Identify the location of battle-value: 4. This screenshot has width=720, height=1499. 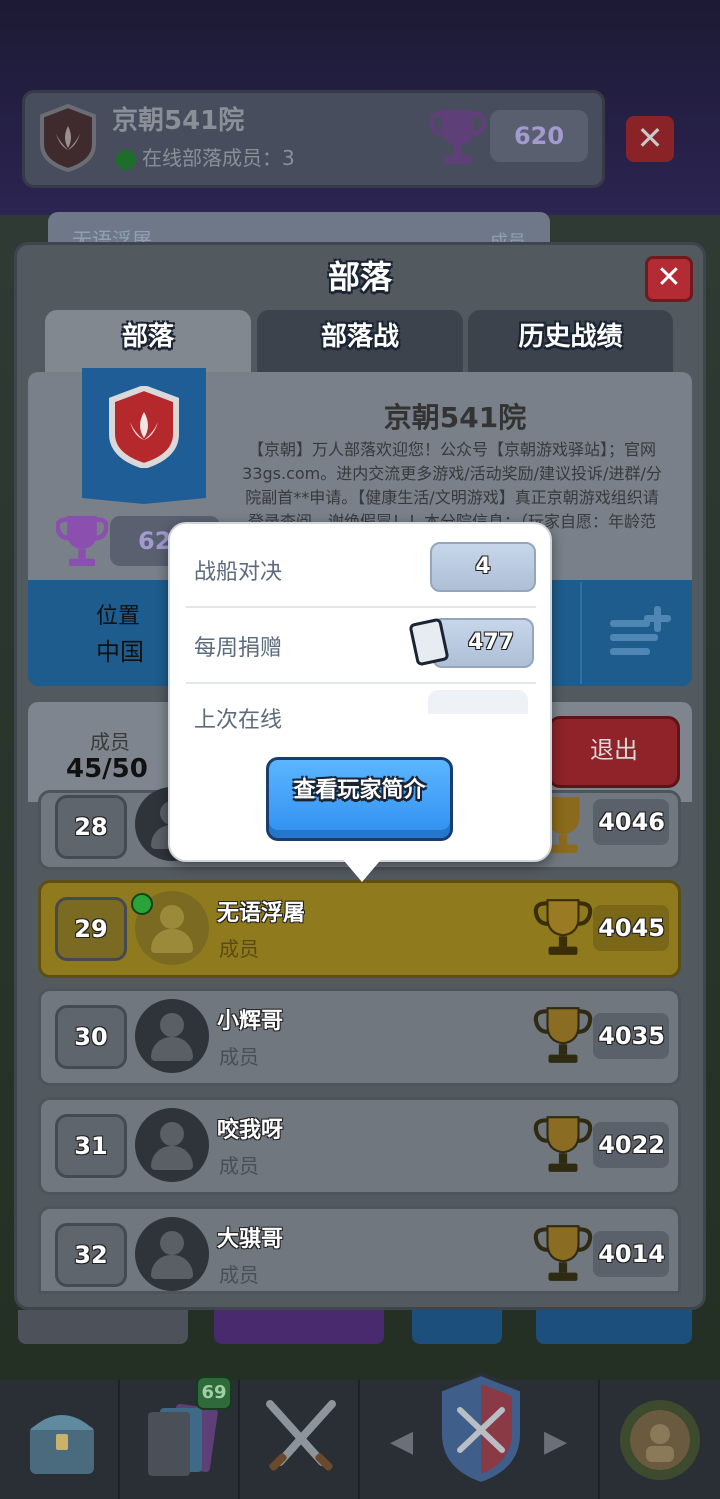
(483, 567).